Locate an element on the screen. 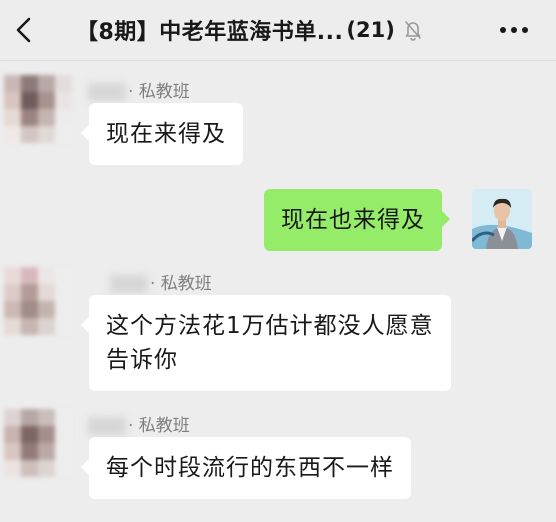 The width and height of the screenshot is (556, 522). person-photo is located at coordinates (502, 219).